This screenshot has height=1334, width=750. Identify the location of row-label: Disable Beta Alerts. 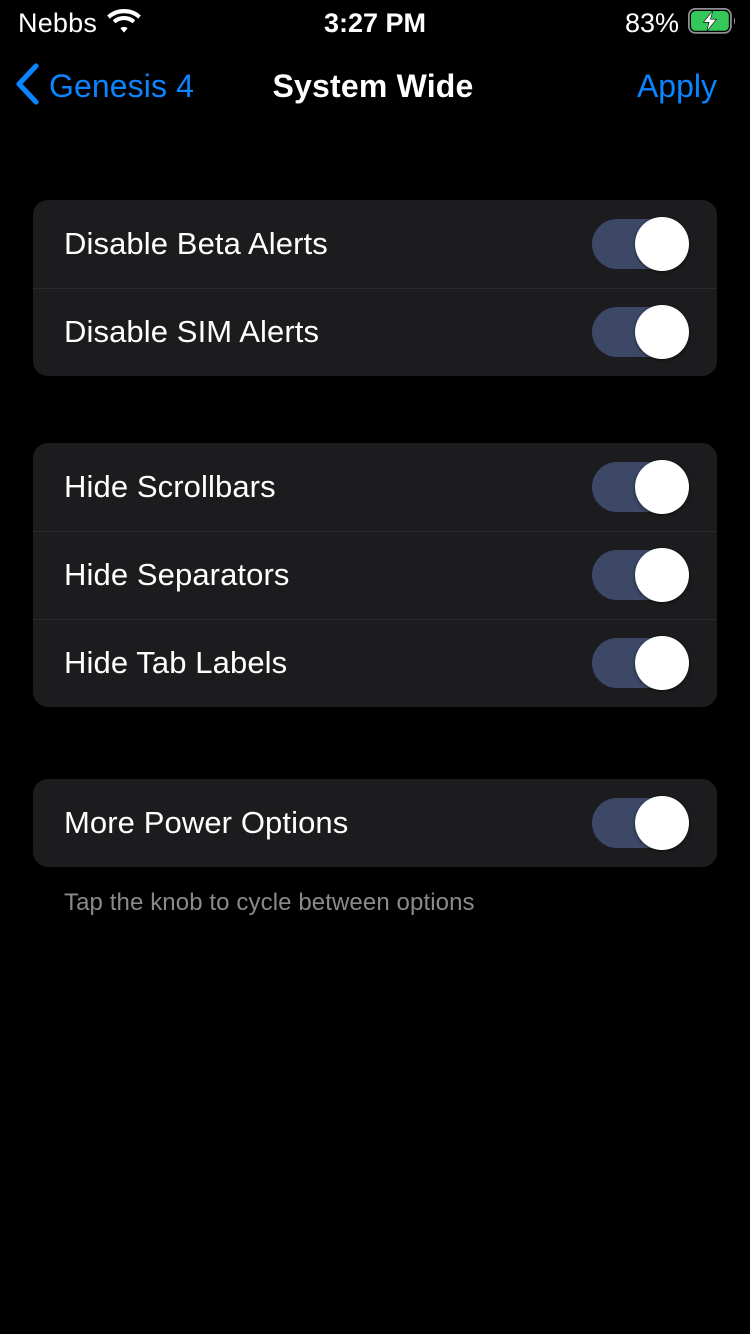
(196, 243).